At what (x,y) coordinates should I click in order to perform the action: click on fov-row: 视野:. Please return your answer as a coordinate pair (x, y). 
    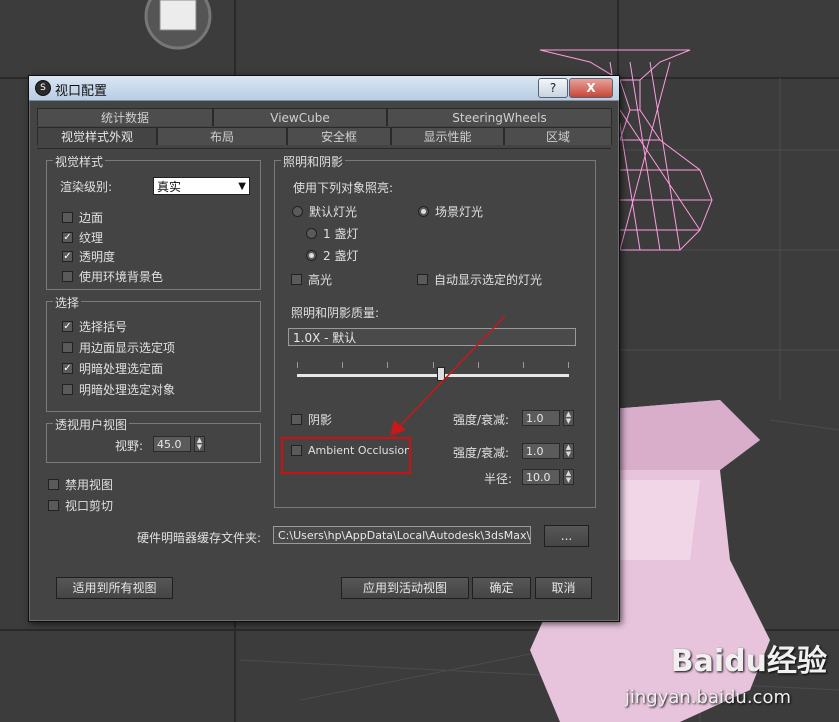
    Looking at the image, I should click on (129, 445).